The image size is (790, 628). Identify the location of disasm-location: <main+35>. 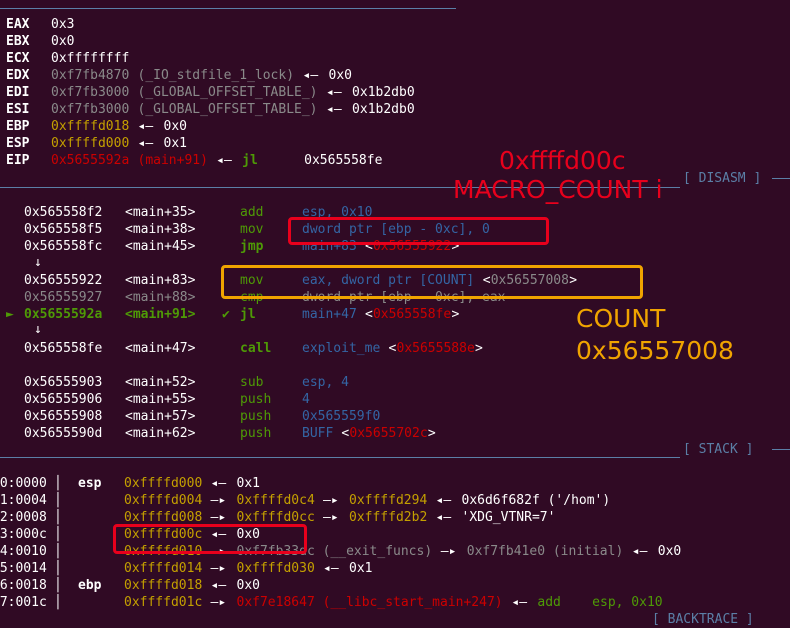
(160, 212).